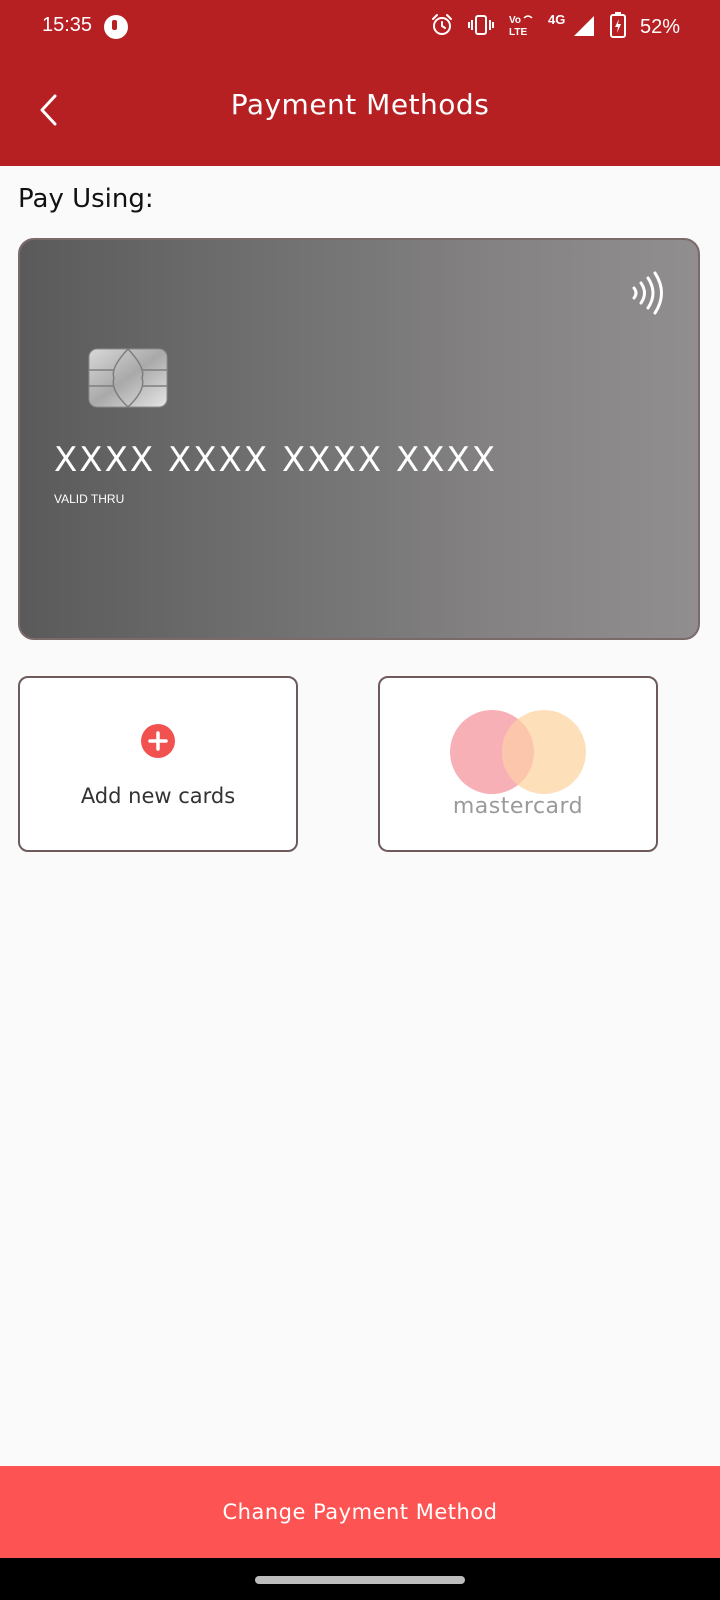 This screenshot has height=1600, width=720. Describe the element at coordinates (648, 293) in the screenshot. I see `contactless-icon` at that location.